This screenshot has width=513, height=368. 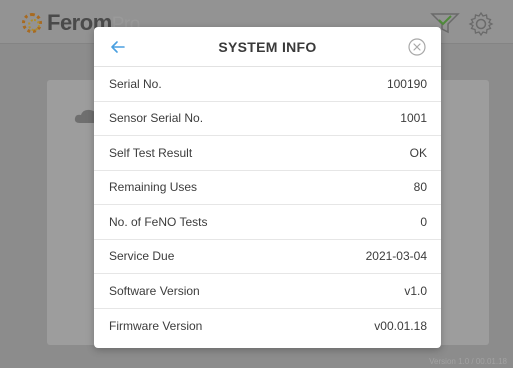 What do you see at coordinates (423, 221) in the screenshot?
I see `info-value: 0` at bounding box center [423, 221].